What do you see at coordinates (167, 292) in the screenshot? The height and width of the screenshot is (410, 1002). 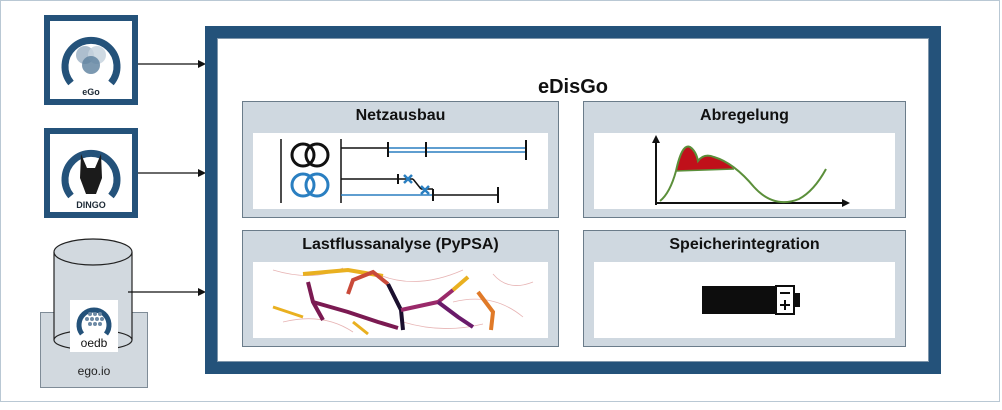 I see `arrow-database-to-edisgo` at bounding box center [167, 292].